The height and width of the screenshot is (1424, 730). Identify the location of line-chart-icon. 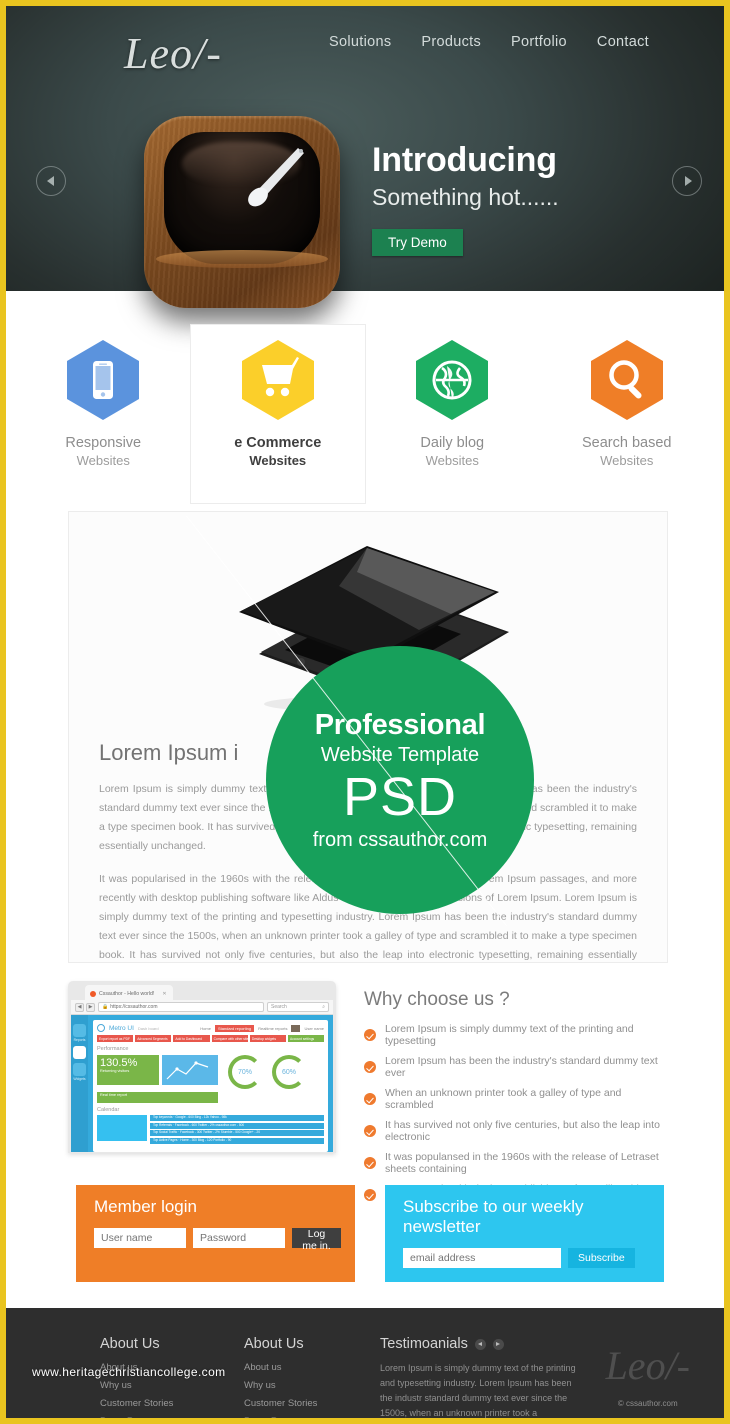
(187, 1070).